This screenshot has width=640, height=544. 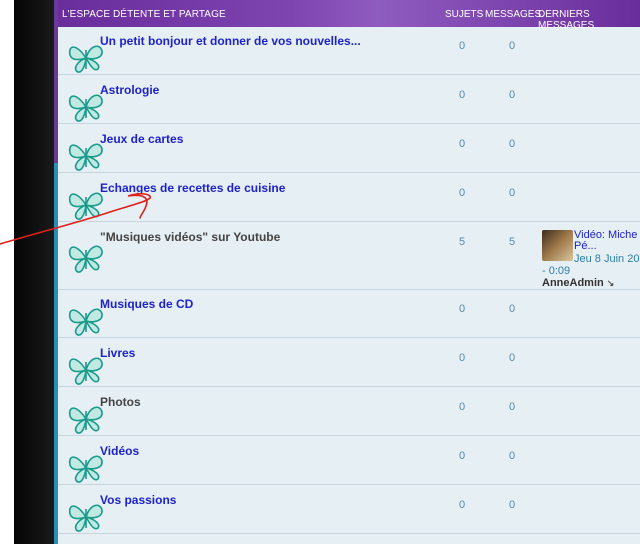 What do you see at coordinates (557, 245) in the screenshot?
I see `avatar` at bounding box center [557, 245].